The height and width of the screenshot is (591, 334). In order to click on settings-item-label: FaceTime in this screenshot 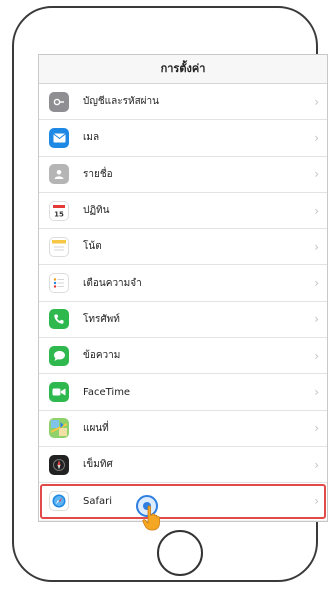, I will do `click(107, 392)`.